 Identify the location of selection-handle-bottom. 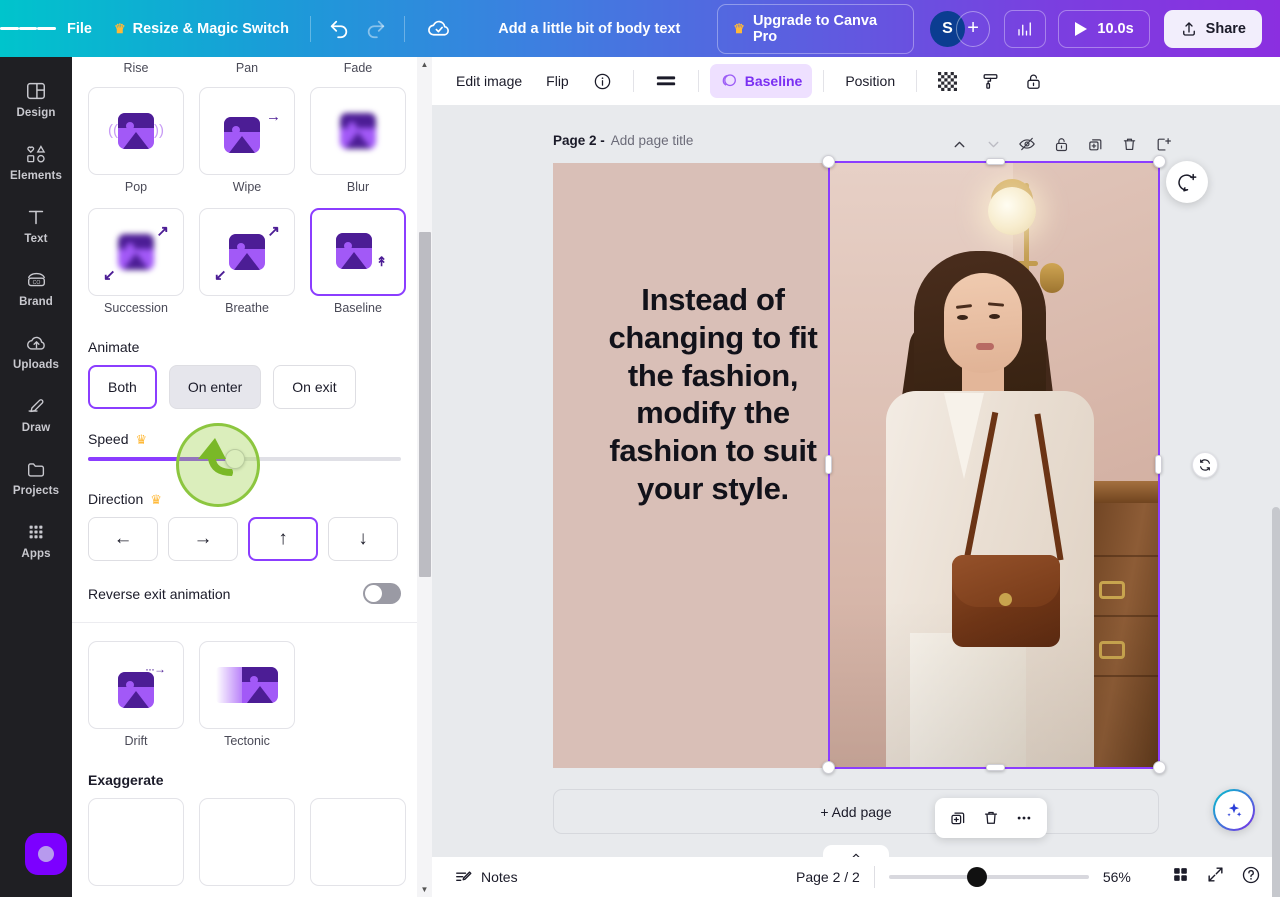
(995, 767).